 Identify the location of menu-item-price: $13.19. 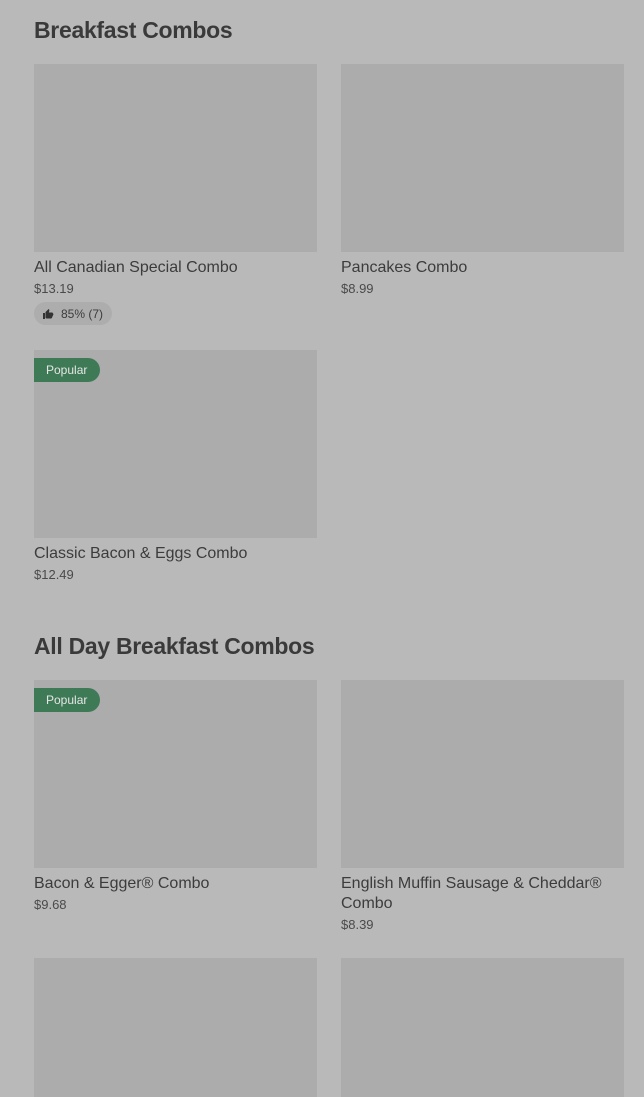
(54, 288).